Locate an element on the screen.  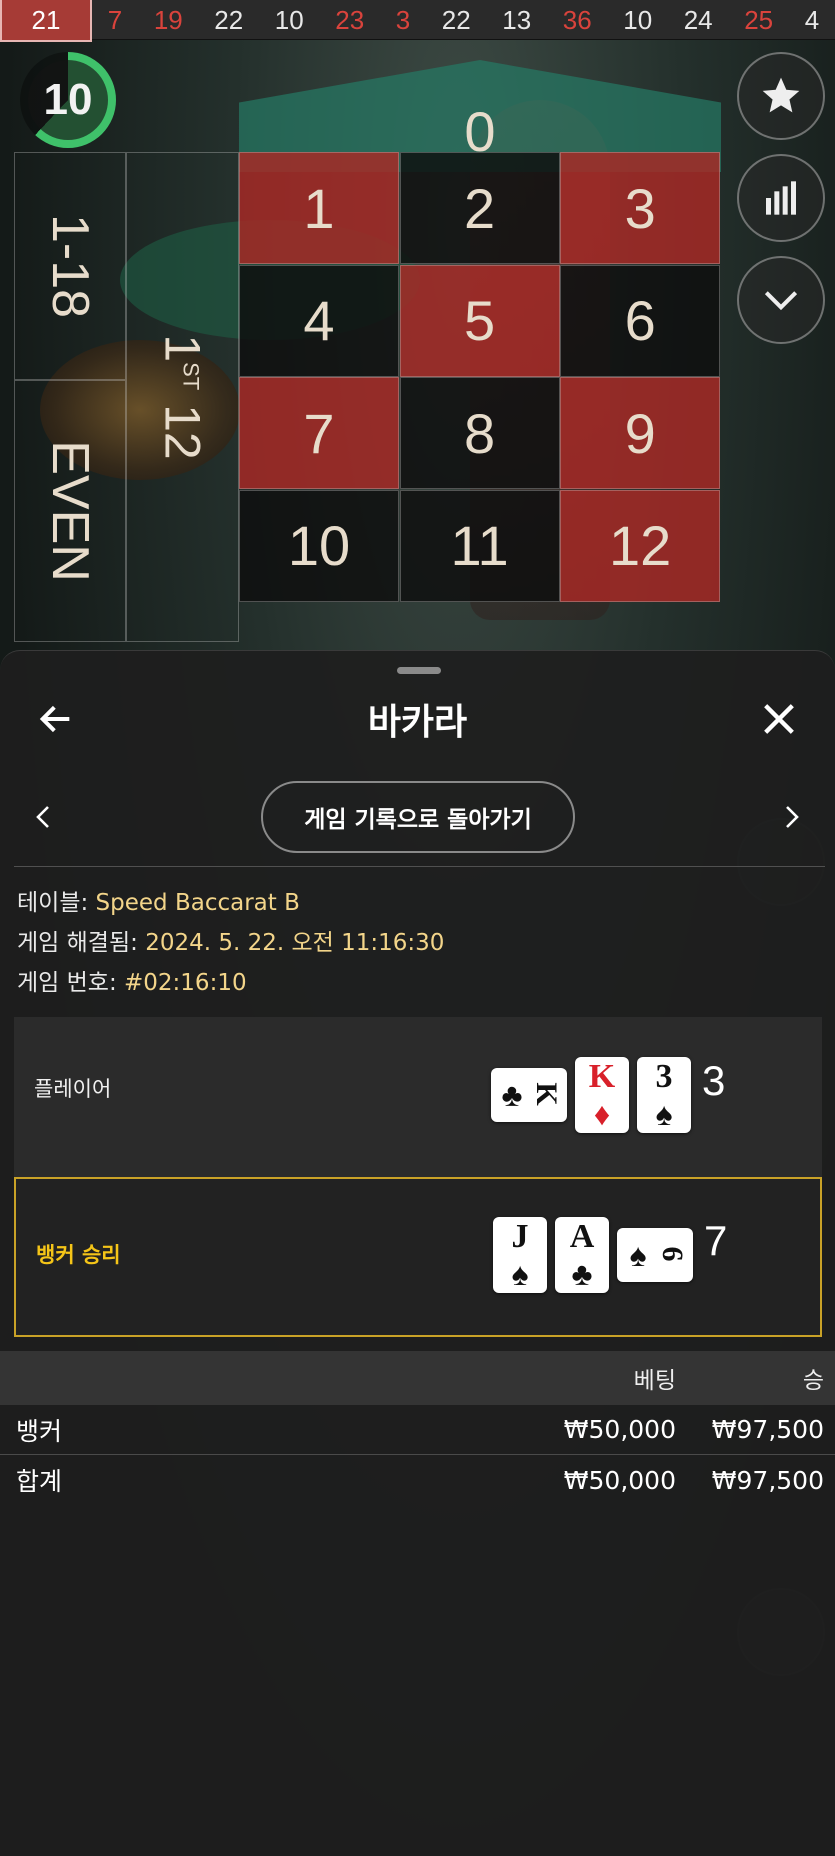
resolved-label: 게임 해결됨: is located at coordinates (77, 943).